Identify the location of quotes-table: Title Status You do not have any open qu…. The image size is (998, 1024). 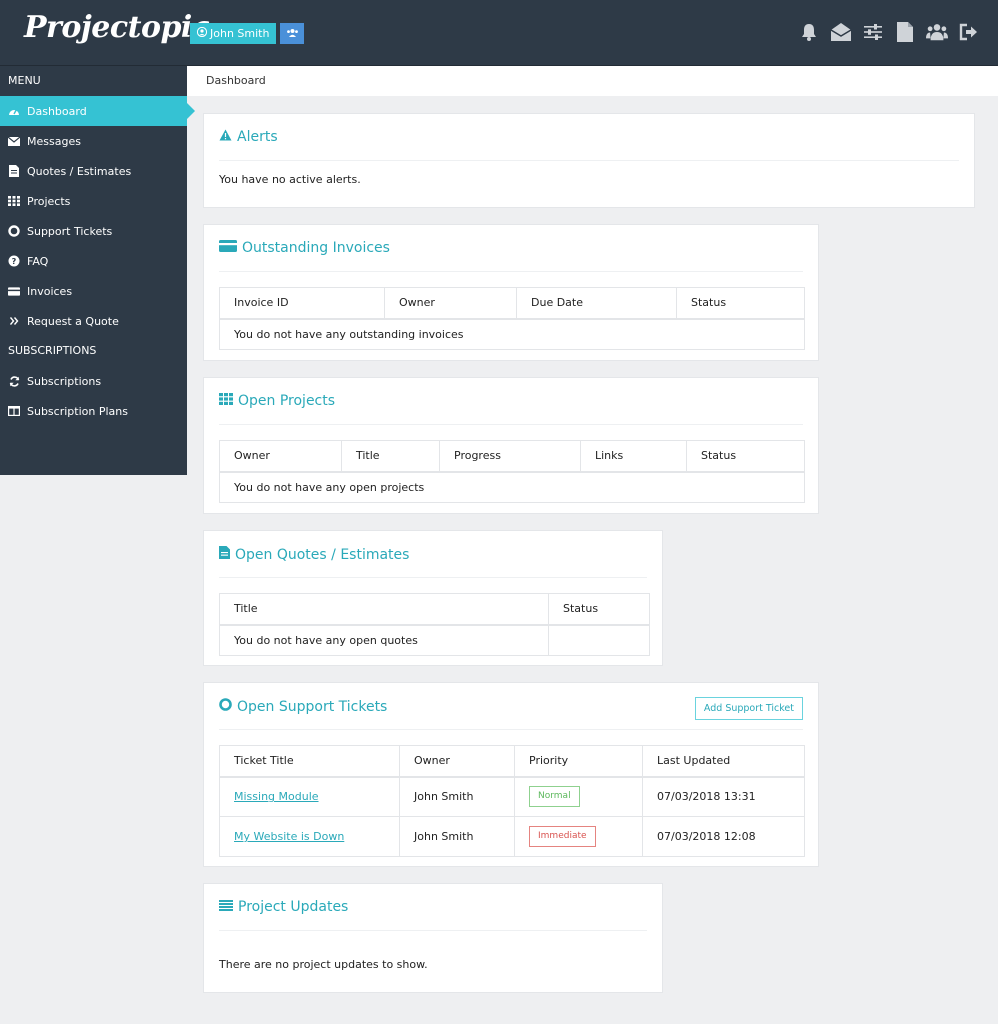
(434, 624).